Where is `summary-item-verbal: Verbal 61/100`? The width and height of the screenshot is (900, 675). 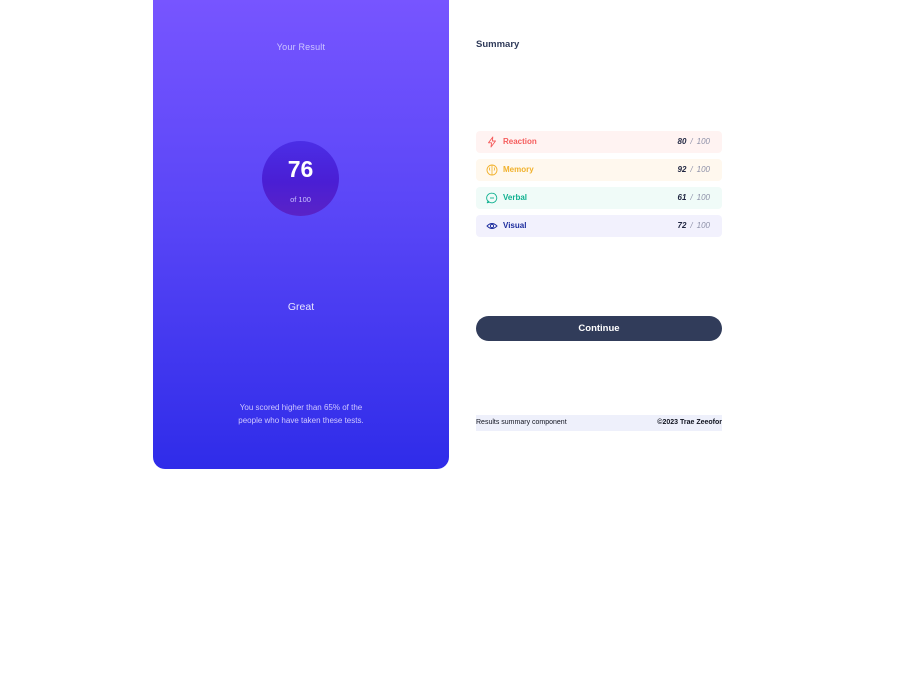
summary-item-verbal: Verbal 61/100 is located at coordinates (599, 198).